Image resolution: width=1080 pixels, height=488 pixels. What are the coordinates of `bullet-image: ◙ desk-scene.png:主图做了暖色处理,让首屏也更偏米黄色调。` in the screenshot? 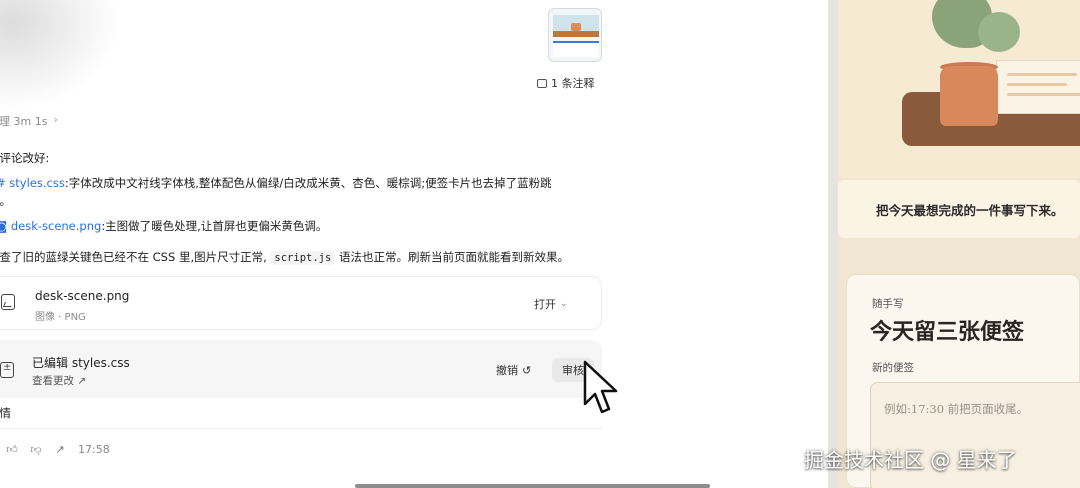 It's located at (163, 226).